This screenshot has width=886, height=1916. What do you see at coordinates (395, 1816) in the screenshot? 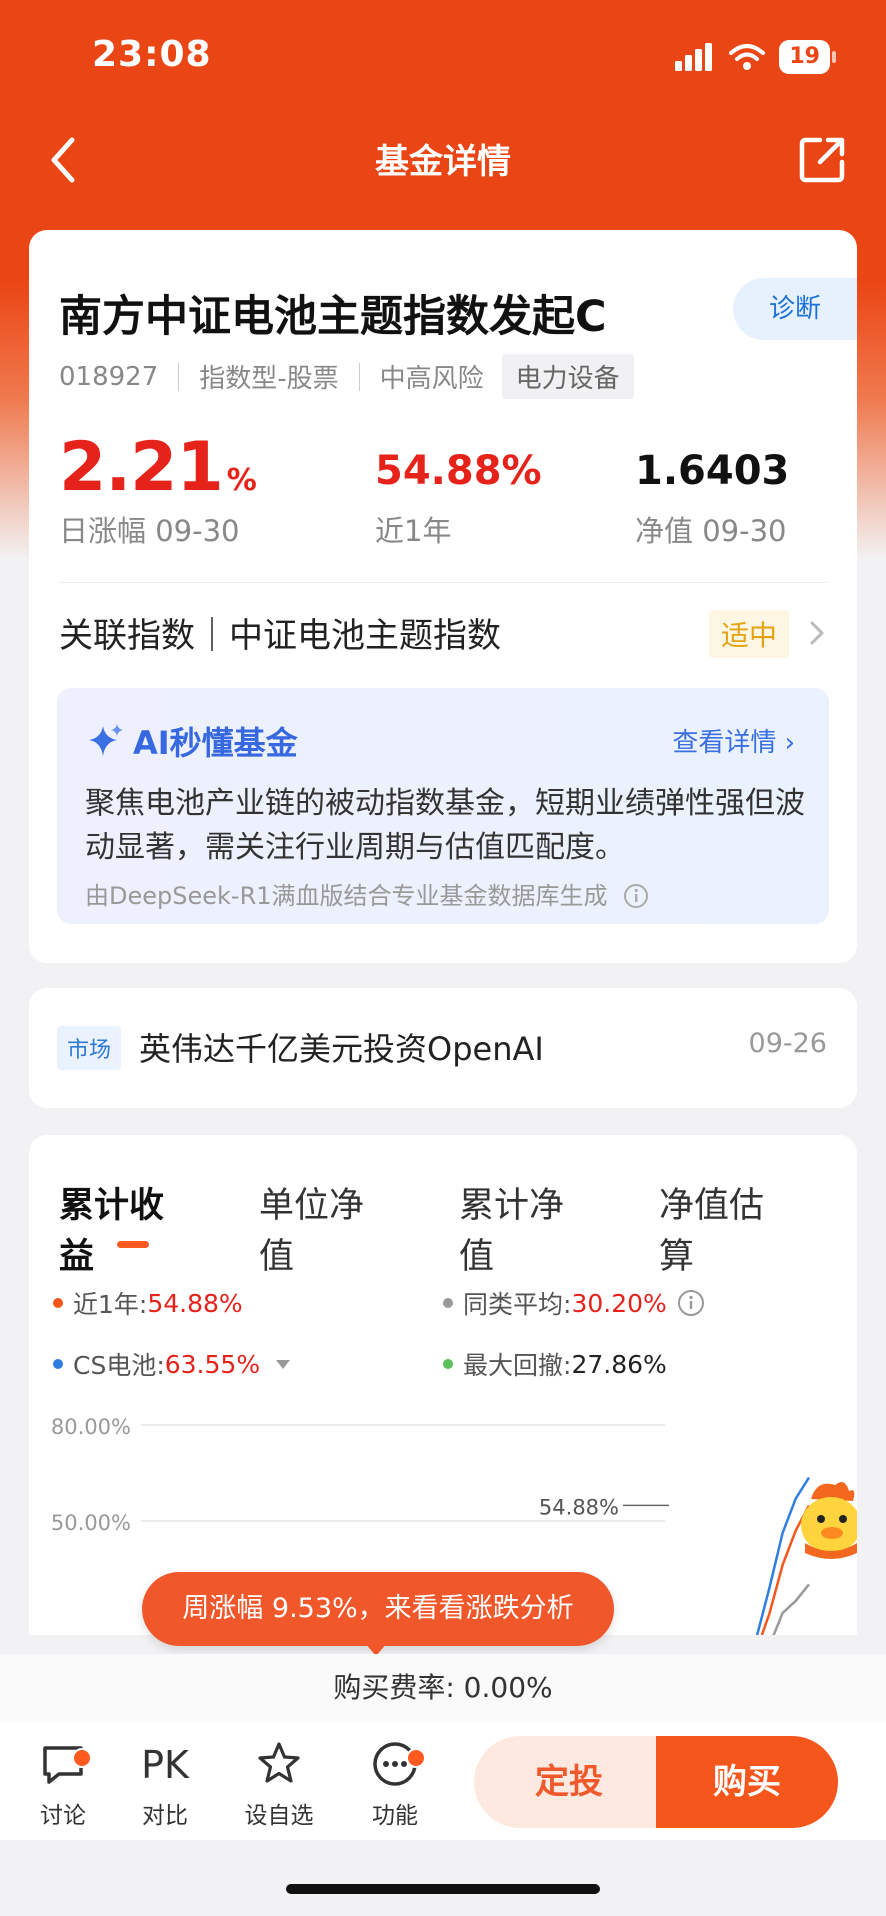
I see `functions-label: 功能` at bounding box center [395, 1816].